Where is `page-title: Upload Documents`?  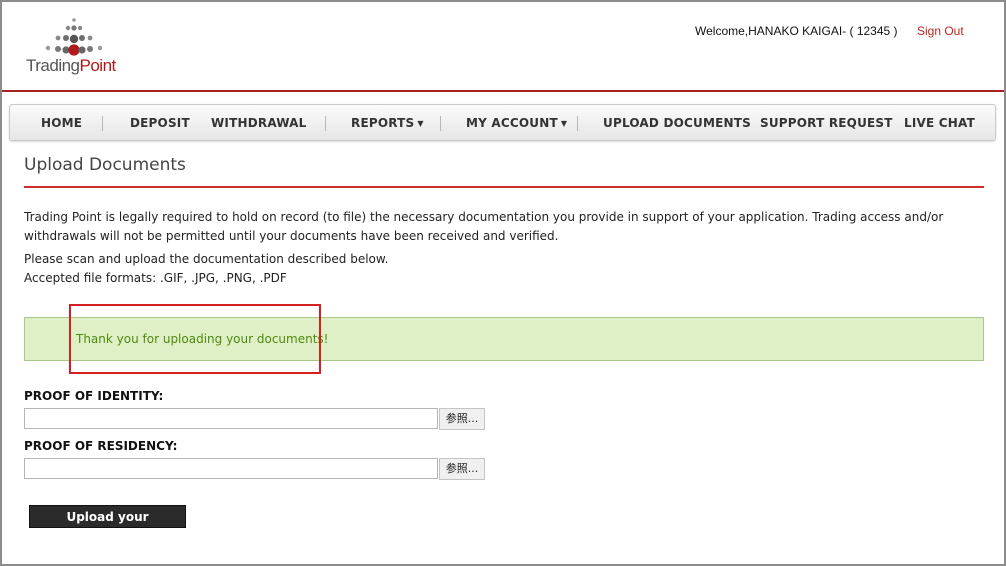 page-title: Upload Documents is located at coordinates (105, 165).